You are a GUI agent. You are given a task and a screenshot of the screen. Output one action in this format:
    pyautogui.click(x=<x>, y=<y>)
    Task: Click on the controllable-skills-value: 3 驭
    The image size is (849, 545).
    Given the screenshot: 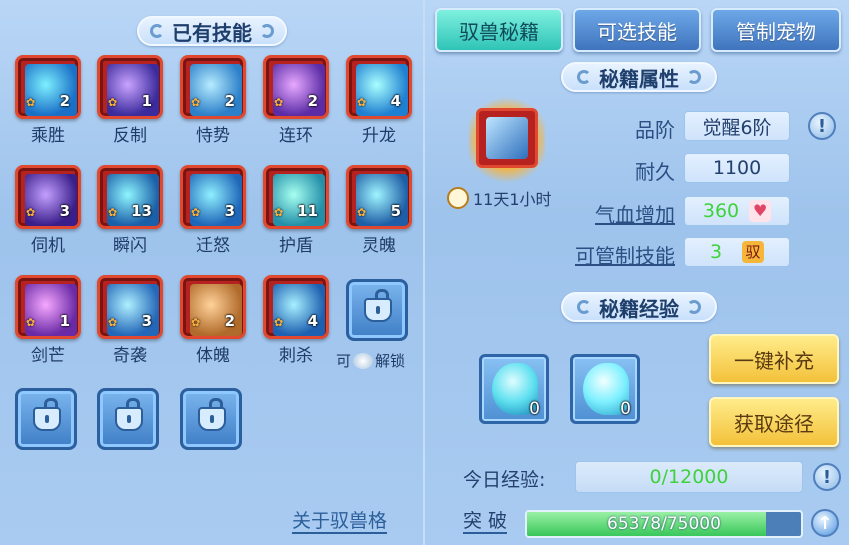 What is the action you would take?
    pyautogui.click(x=737, y=252)
    